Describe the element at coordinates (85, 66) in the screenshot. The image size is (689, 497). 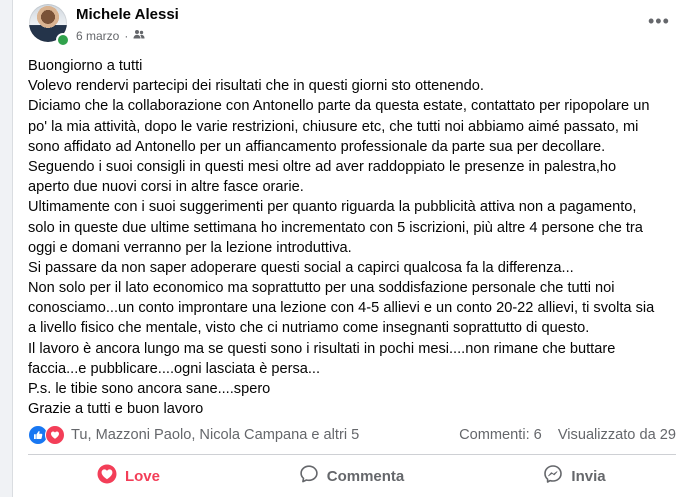
I see `post-line: Buongiorno a tutti` at that location.